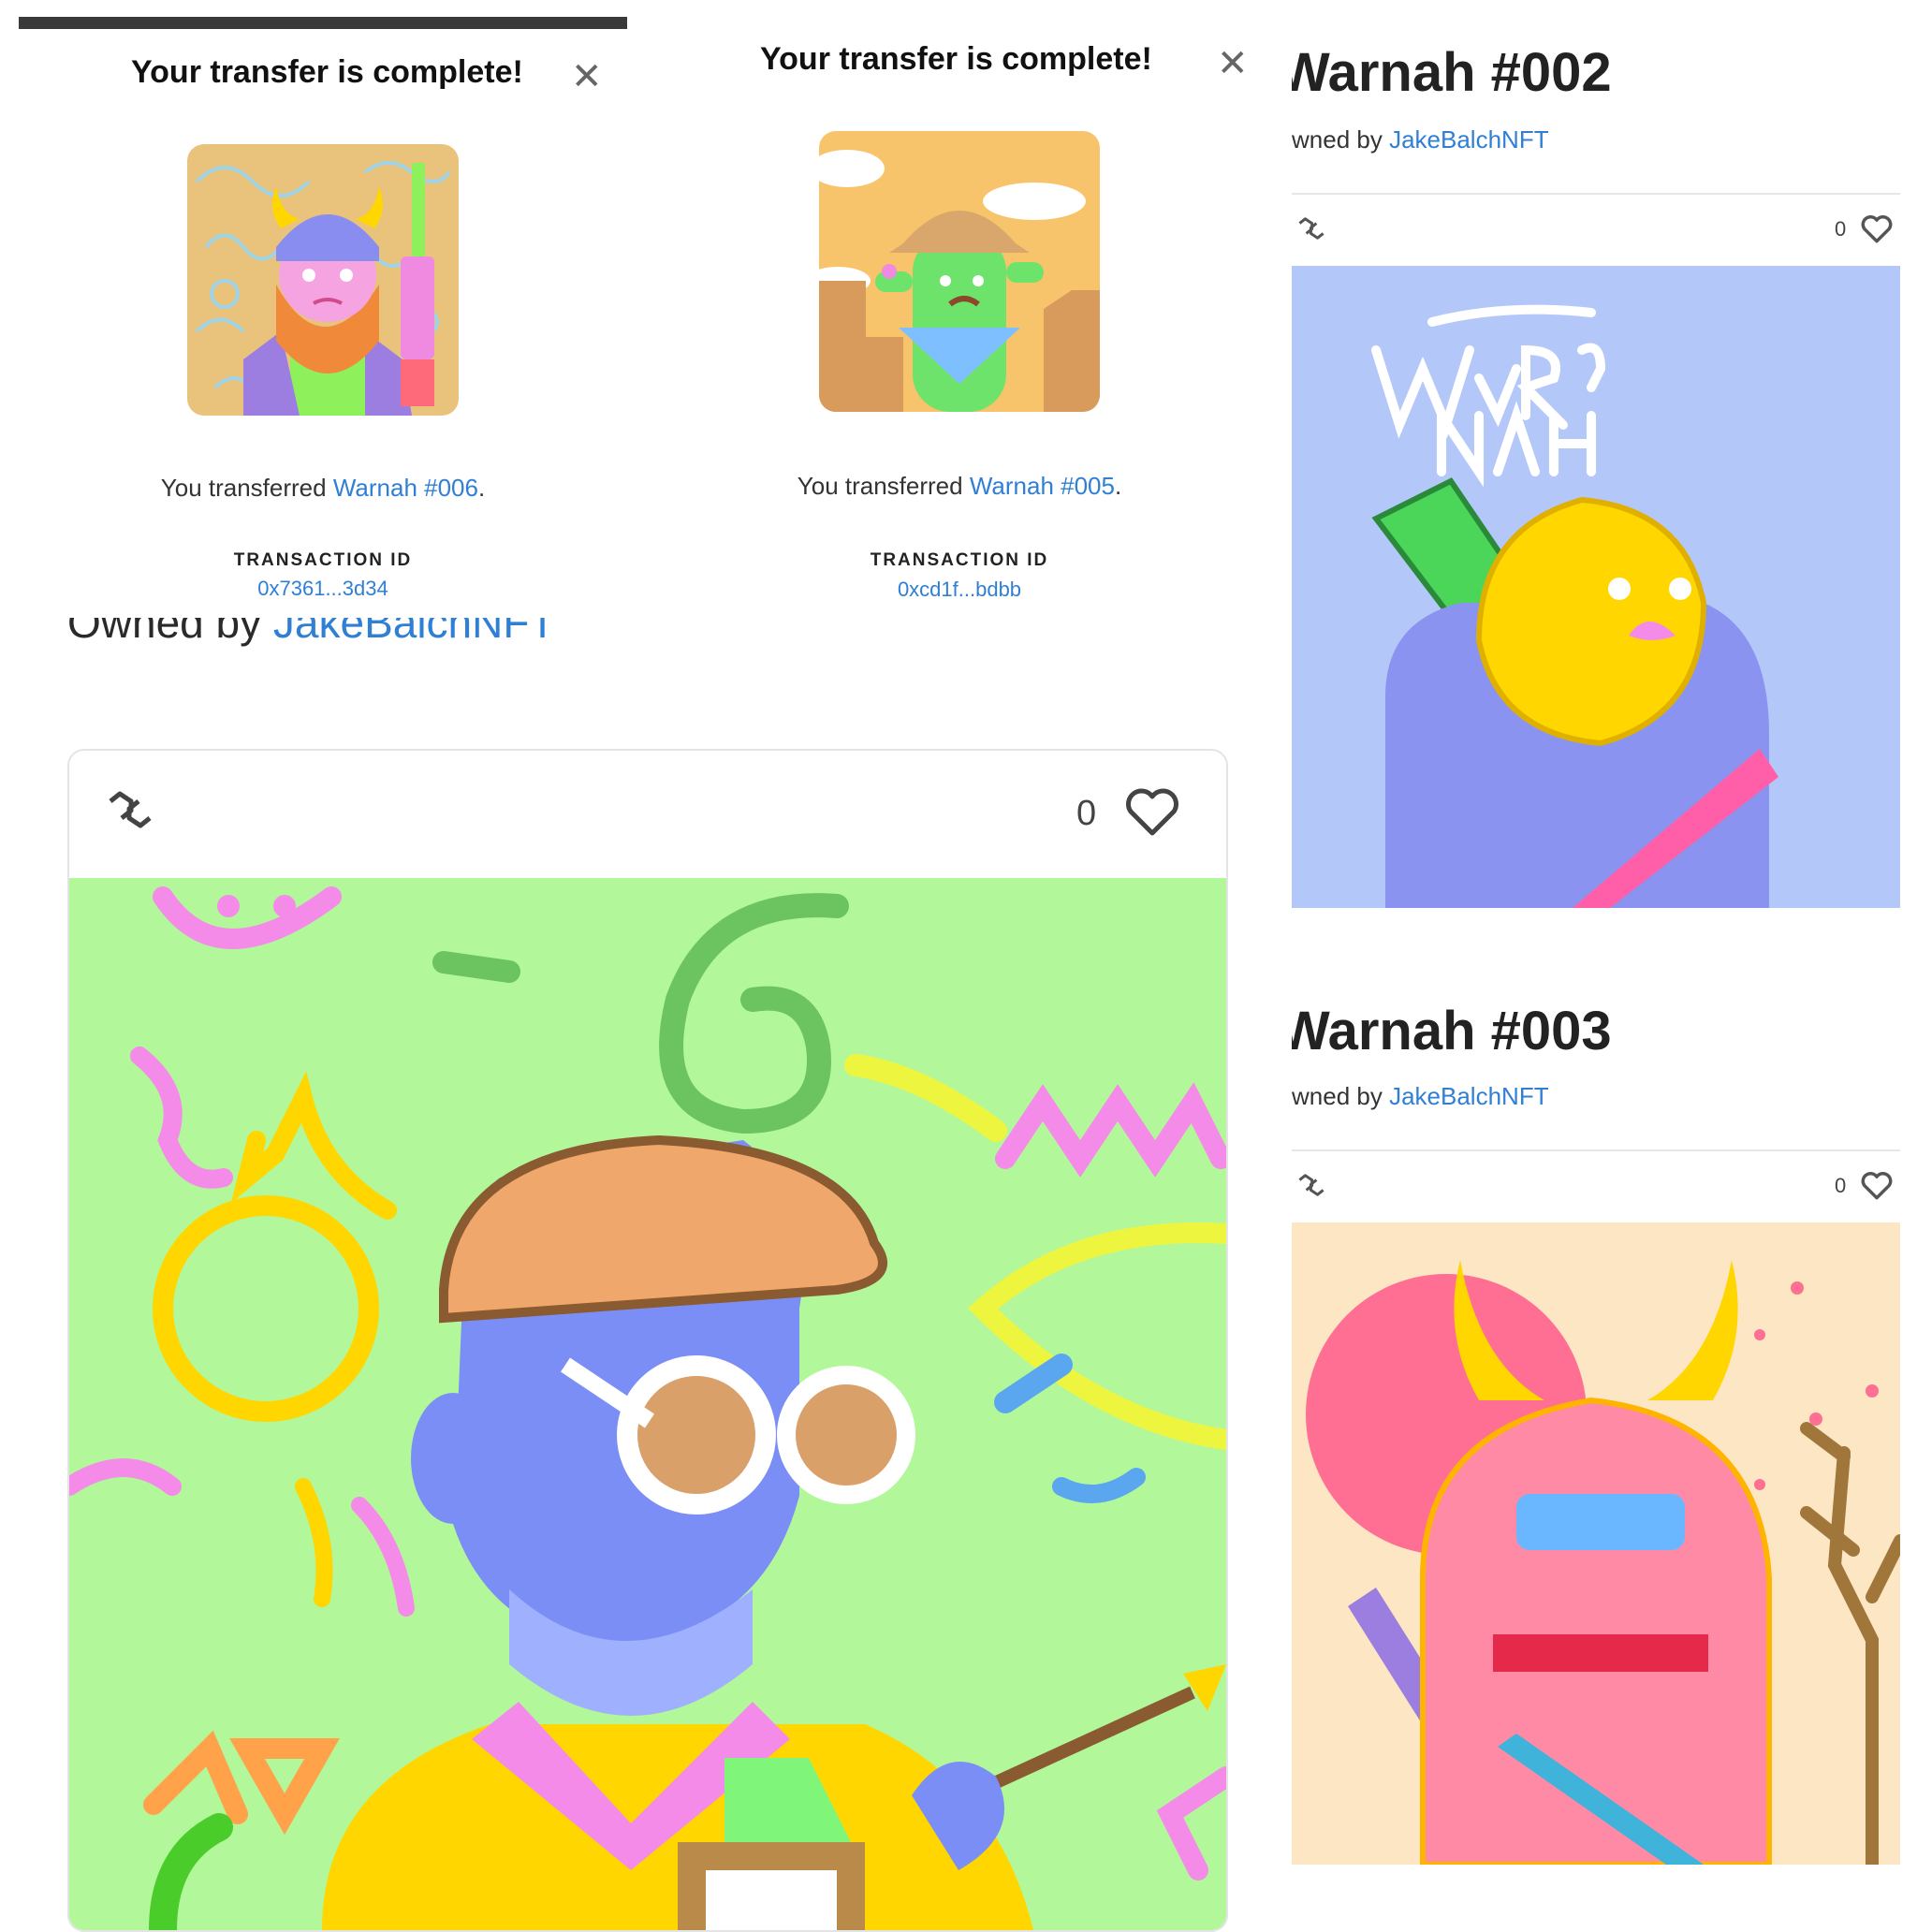 This screenshot has height=1932, width=1917. Describe the element at coordinates (1452, 1031) in the screenshot. I see `nft-title: Warnah #003` at that location.